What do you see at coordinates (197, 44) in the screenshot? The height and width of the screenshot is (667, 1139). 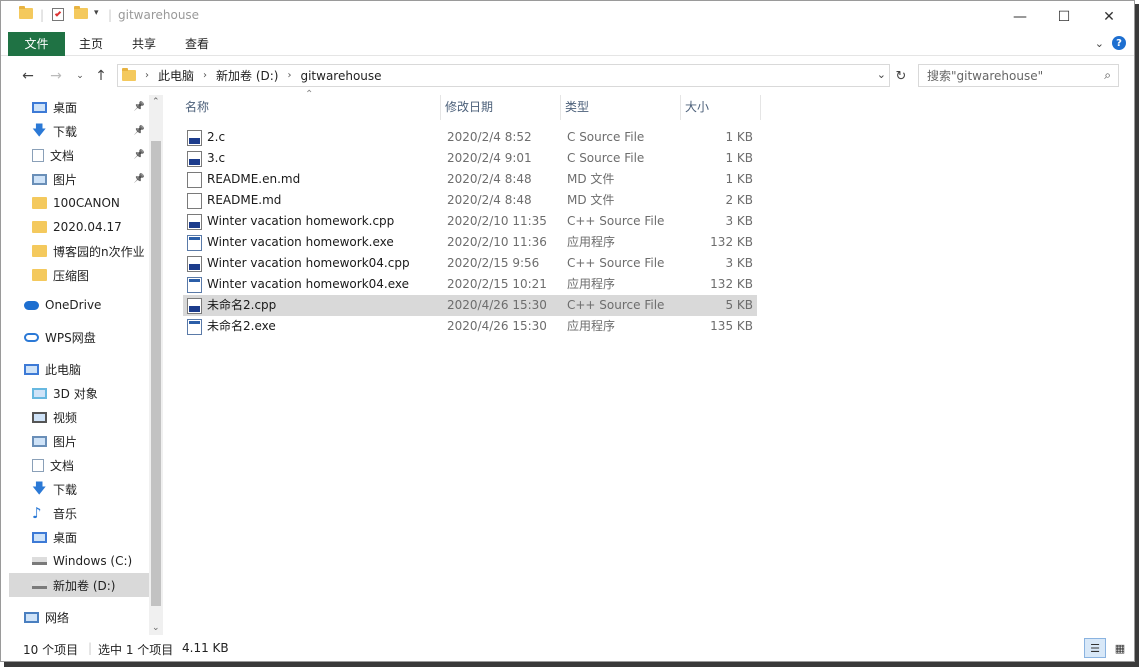 I see `tab-view: 查看` at bounding box center [197, 44].